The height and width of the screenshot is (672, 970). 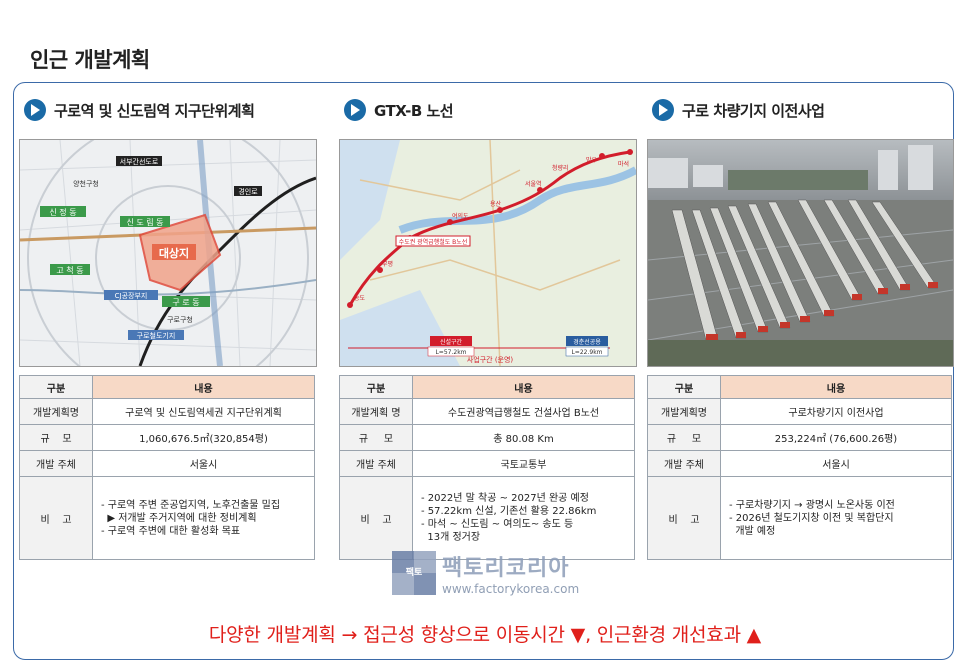 I want to click on map-label-cheongnyangni: 청량리, so click(x=560, y=168).